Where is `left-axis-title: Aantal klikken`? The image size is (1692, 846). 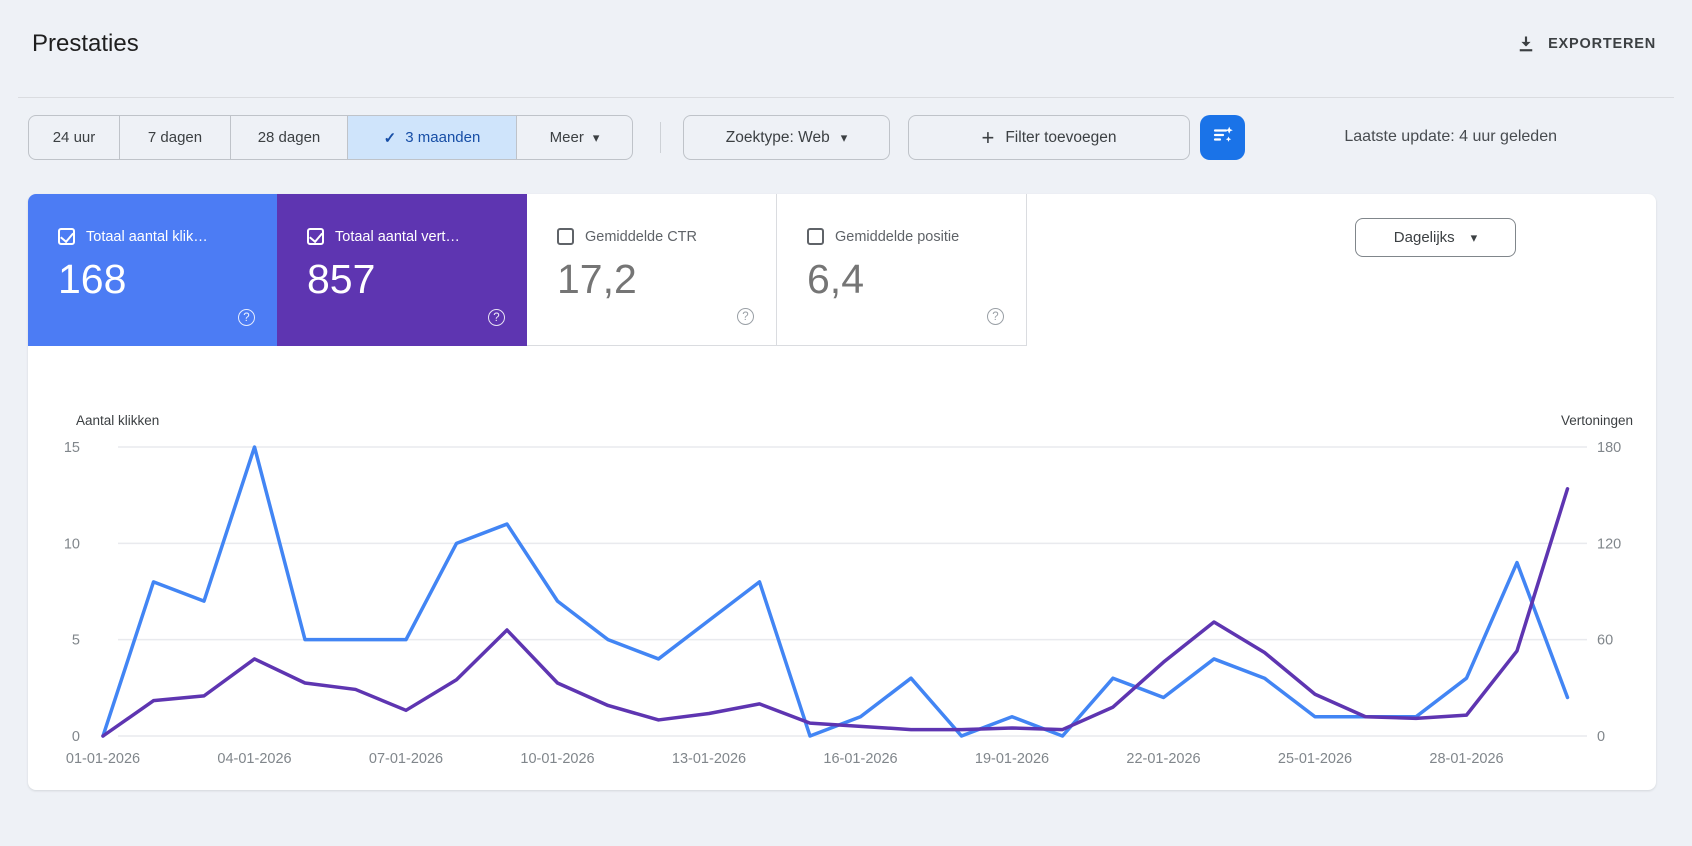
left-axis-title: Aantal klikken is located at coordinates (117, 420).